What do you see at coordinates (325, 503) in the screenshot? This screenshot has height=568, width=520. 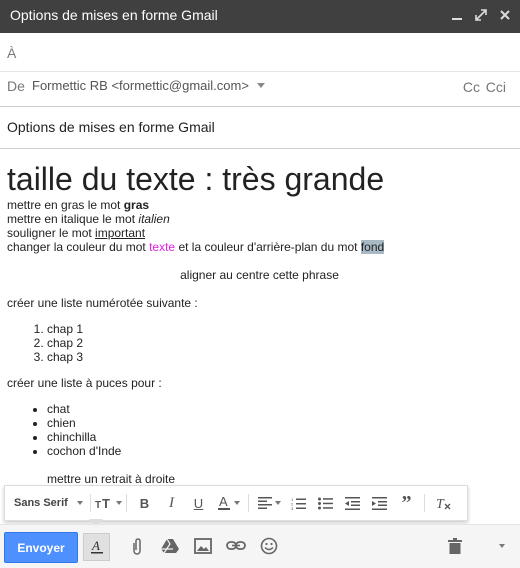 I see `bulleted-list-icon` at bounding box center [325, 503].